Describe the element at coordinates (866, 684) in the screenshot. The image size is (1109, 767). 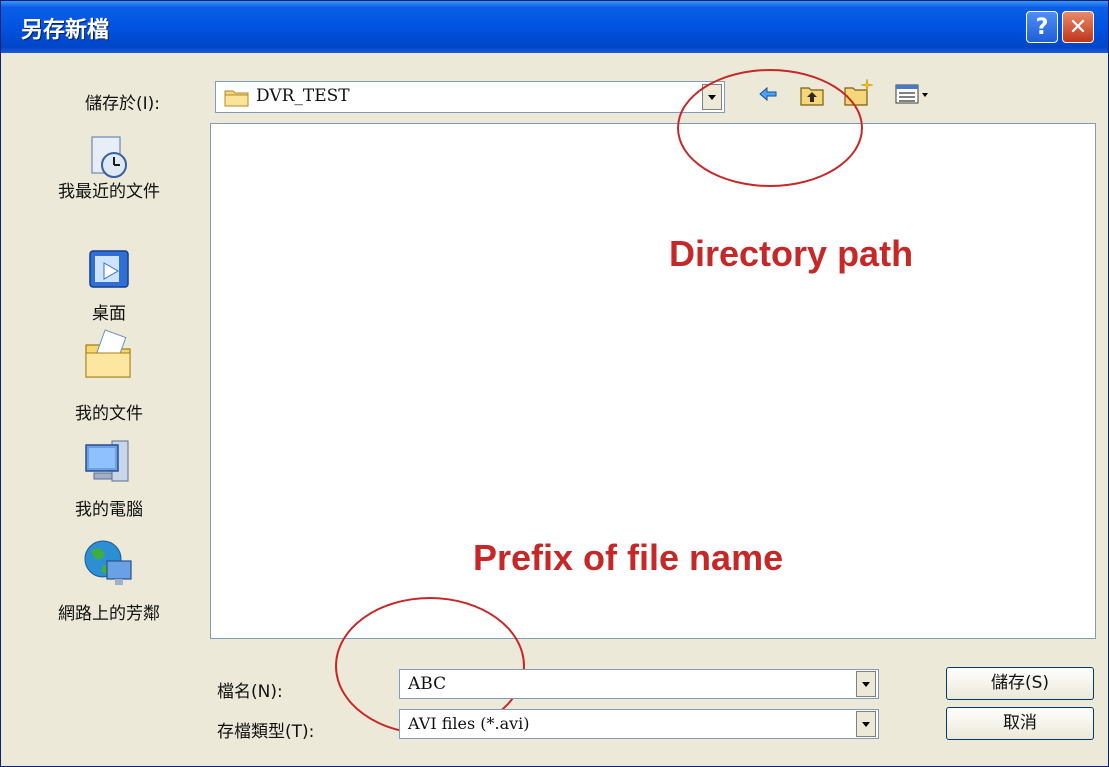
I see `filename-dropdown-button` at that location.